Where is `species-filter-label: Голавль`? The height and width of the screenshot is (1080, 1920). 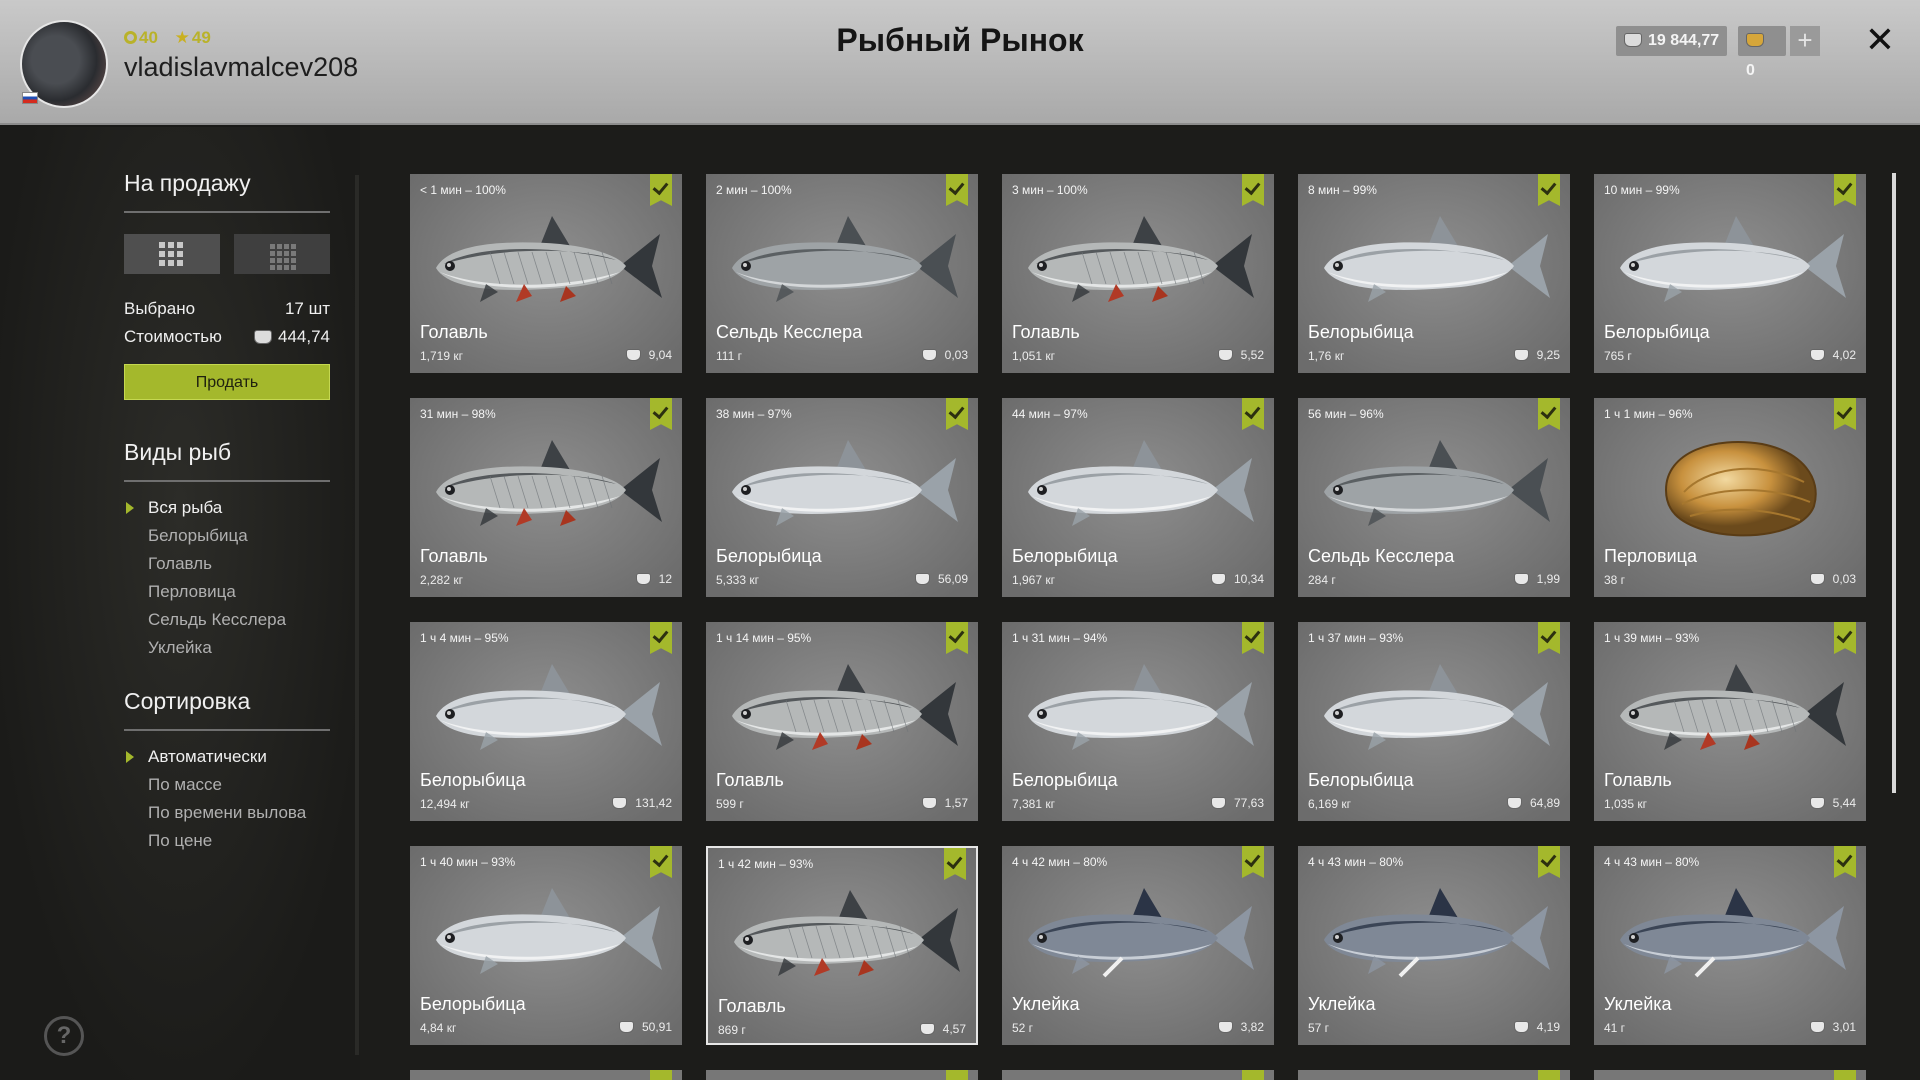
species-filter-label: Голавль is located at coordinates (180, 563).